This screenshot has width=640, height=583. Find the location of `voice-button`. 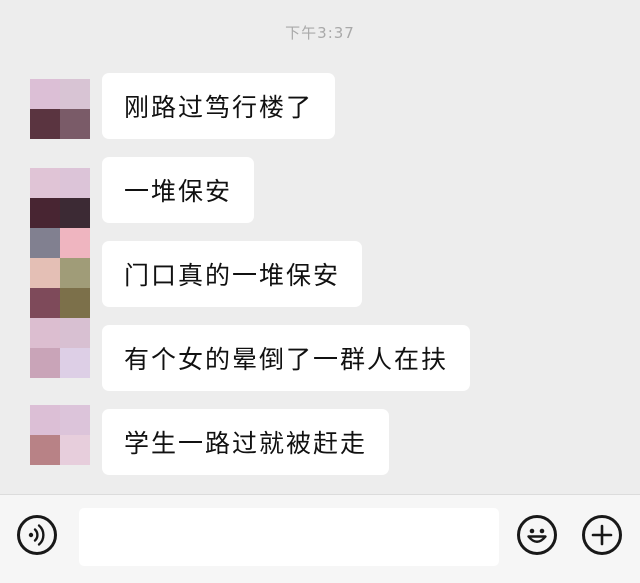

voice-button is located at coordinates (37, 535).